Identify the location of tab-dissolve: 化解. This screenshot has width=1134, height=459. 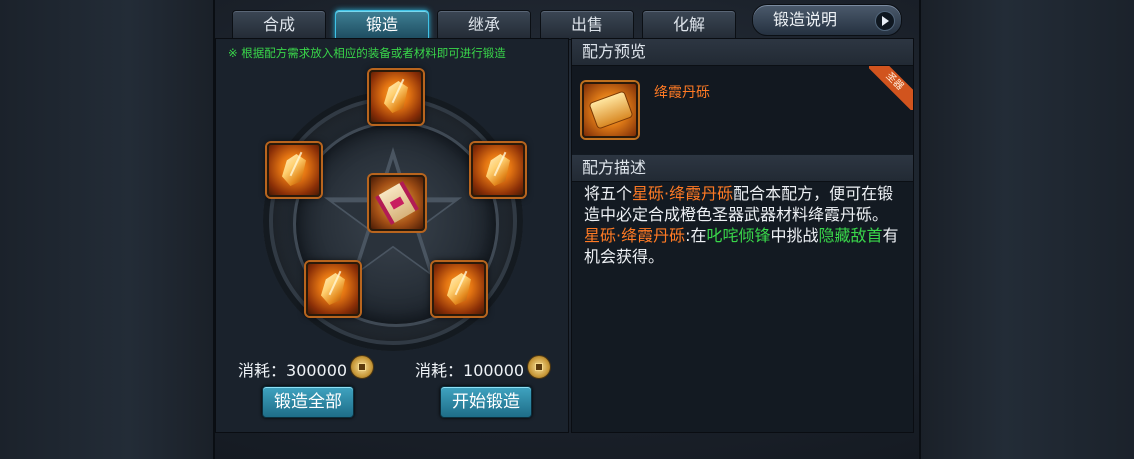
(689, 25).